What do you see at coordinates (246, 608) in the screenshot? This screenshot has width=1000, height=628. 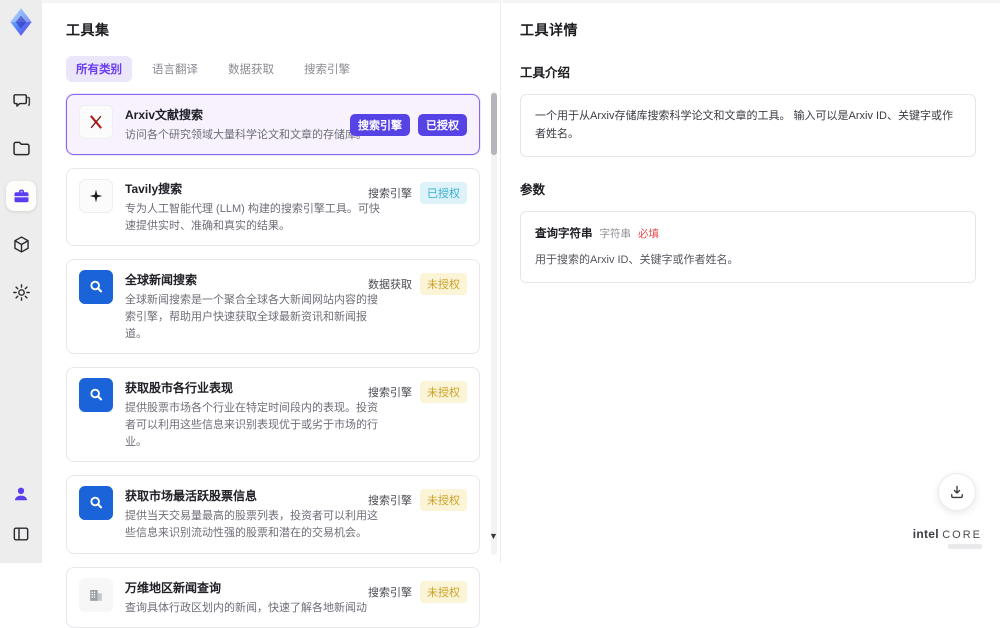 I see `tool-description: 查询具体行政区划内的新闻，快速了解各地新闻动` at bounding box center [246, 608].